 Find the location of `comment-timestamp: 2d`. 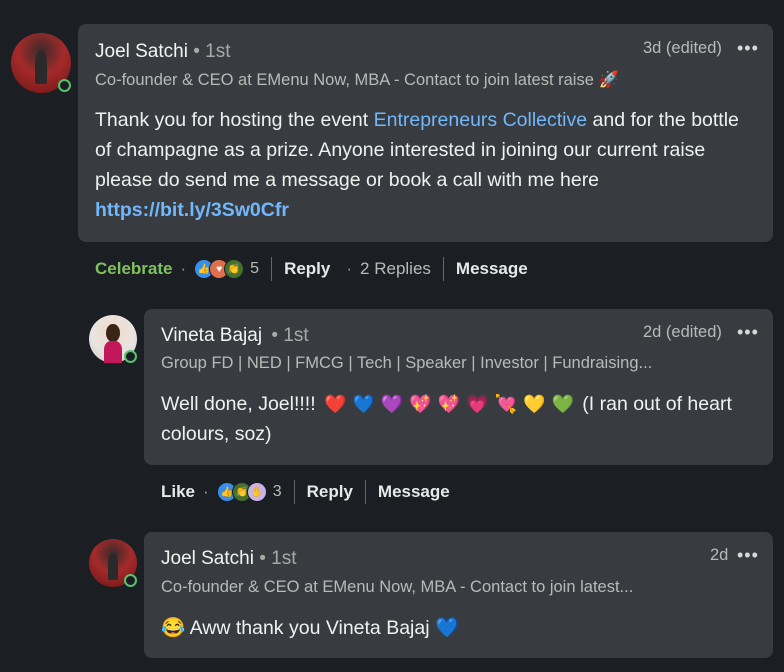

comment-timestamp: 2d is located at coordinates (719, 555).